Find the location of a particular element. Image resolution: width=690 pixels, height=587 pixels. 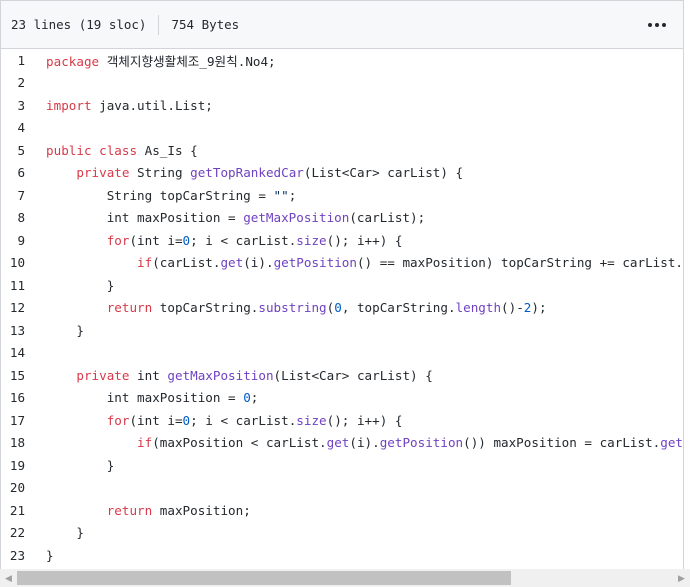

code-token: (List<Car> carList) { is located at coordinates (353, 375).